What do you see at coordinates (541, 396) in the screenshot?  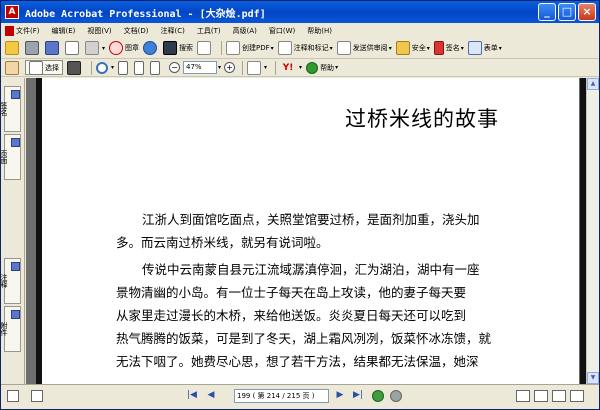 I see `continuous-icon` at bounding box center [541, 396].